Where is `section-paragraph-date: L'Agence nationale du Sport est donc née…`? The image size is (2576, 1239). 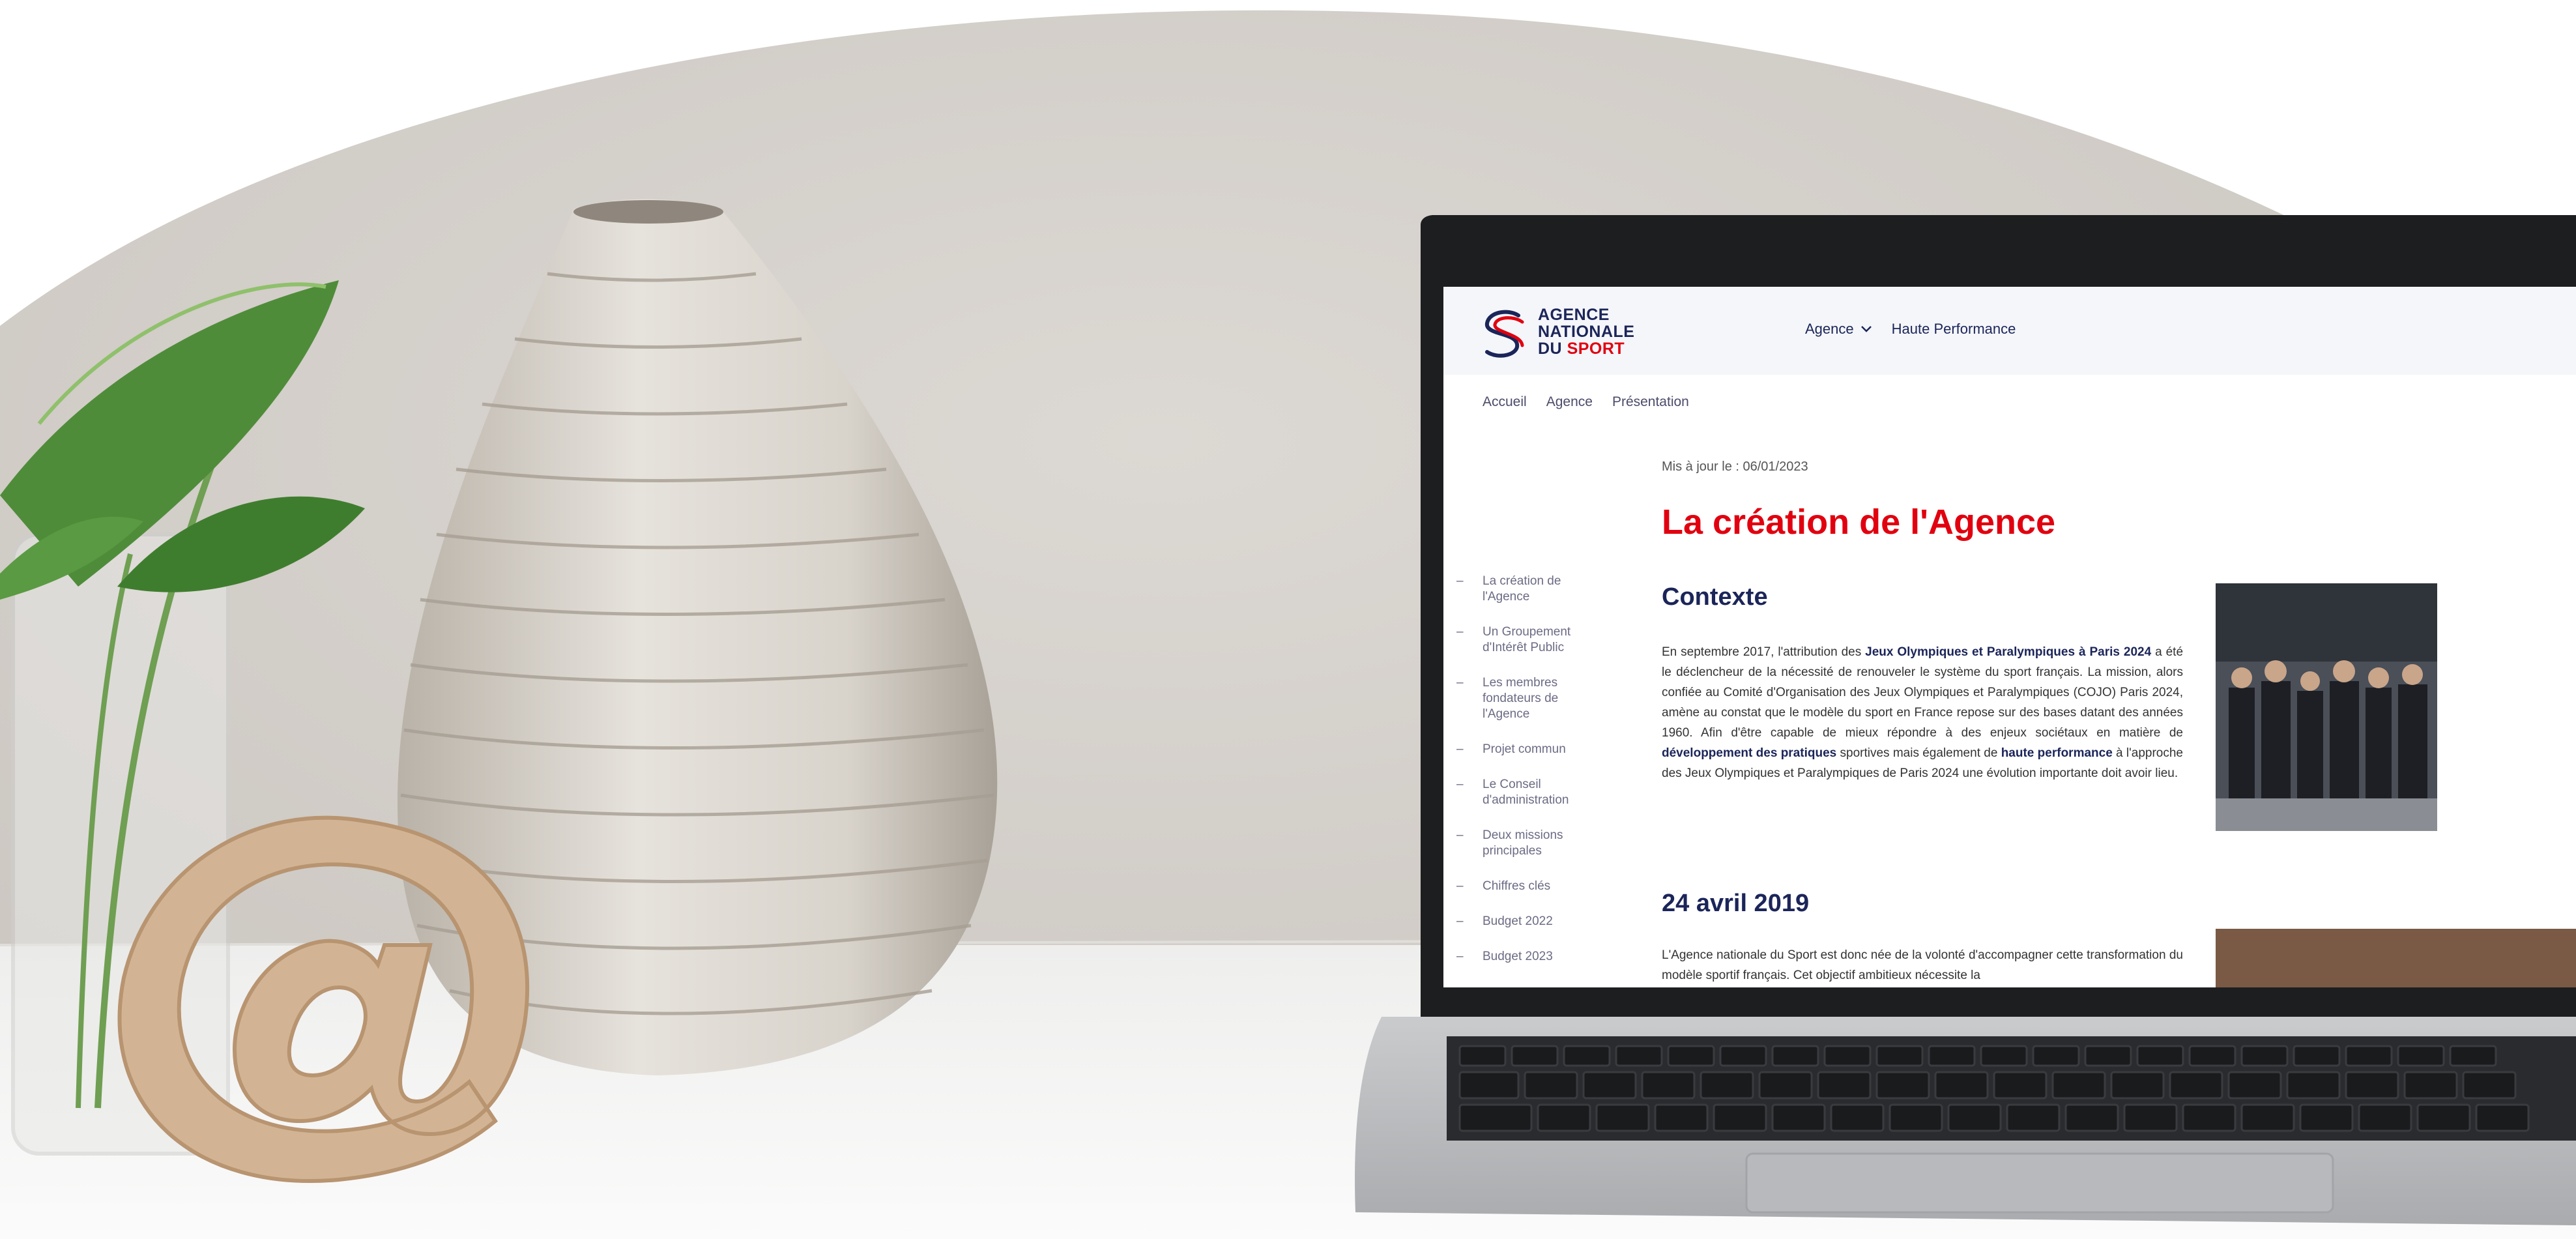
section-paragraph-date: L'Agence nationale du Sport est donc née… is located at coordinates (1922, 965).